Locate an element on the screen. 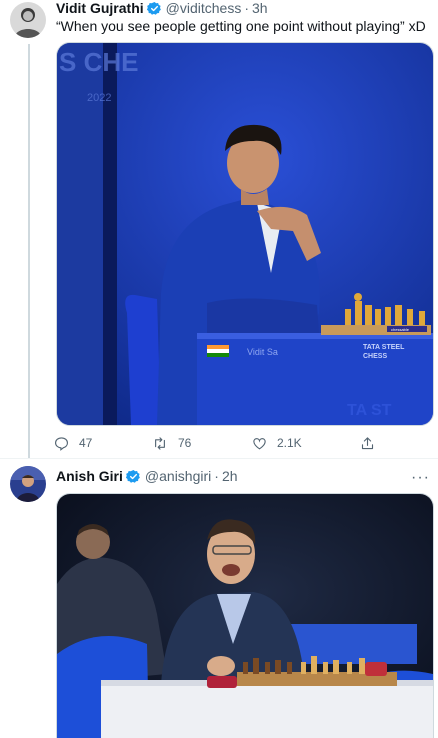  backdrop-year: 2022 is located at coordinates (99, 98).